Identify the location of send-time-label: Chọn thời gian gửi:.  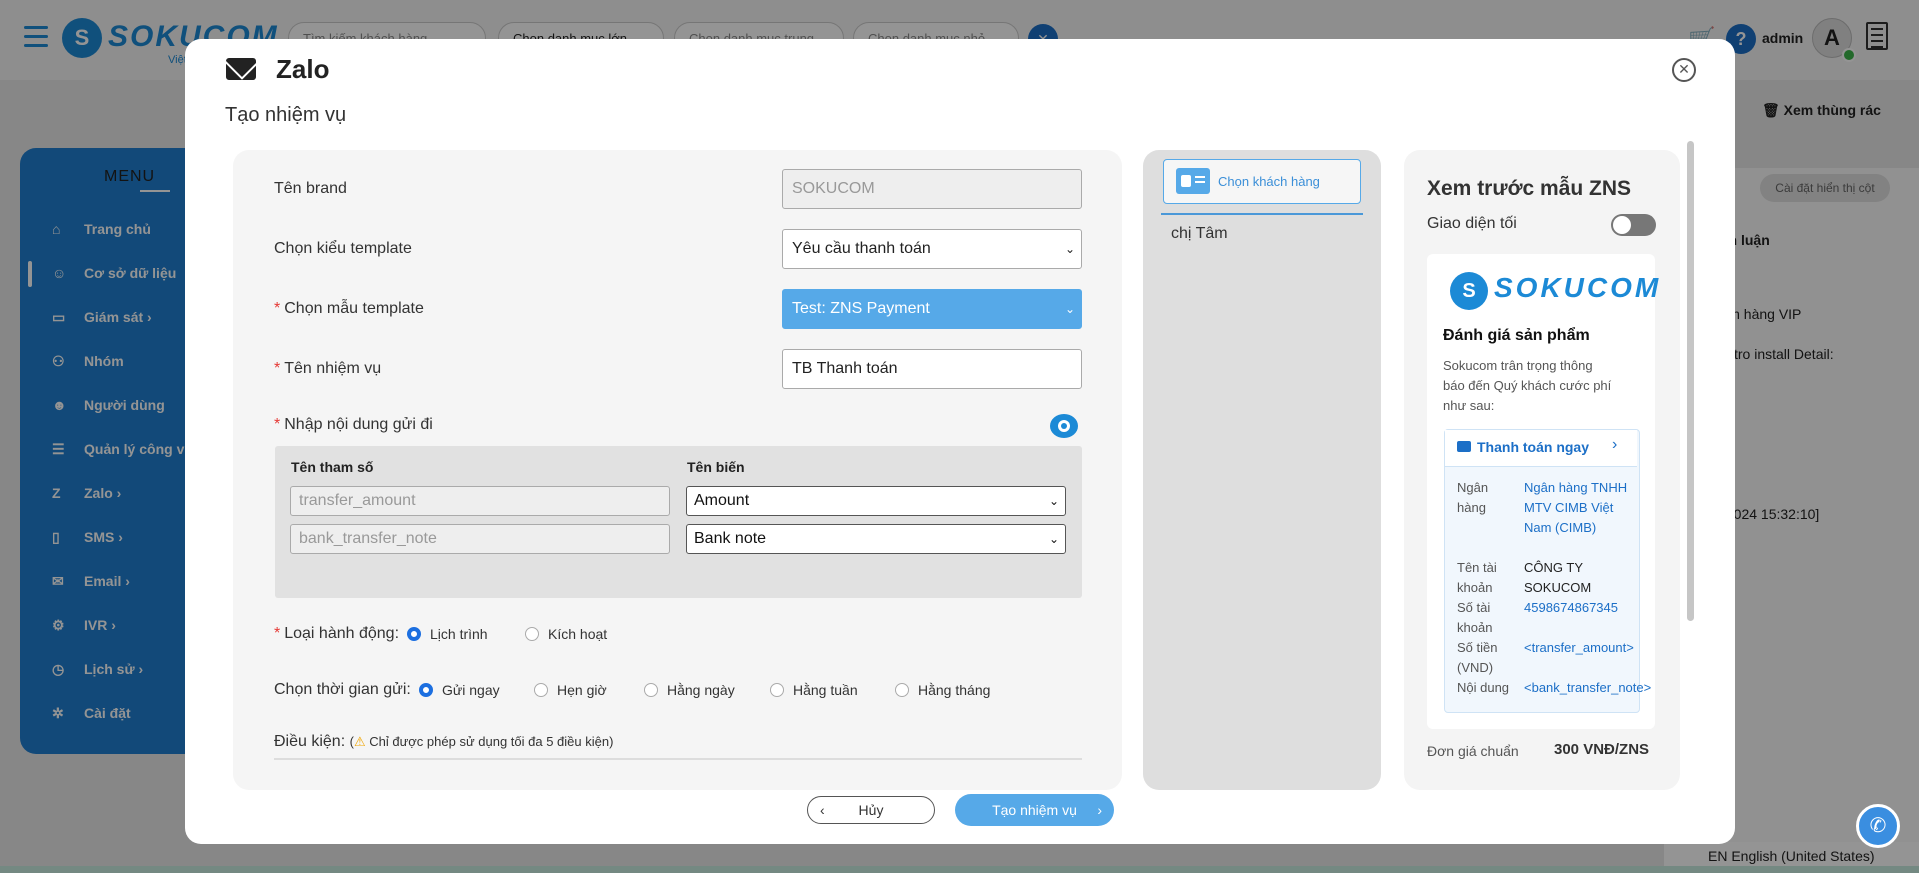
(342, 689).